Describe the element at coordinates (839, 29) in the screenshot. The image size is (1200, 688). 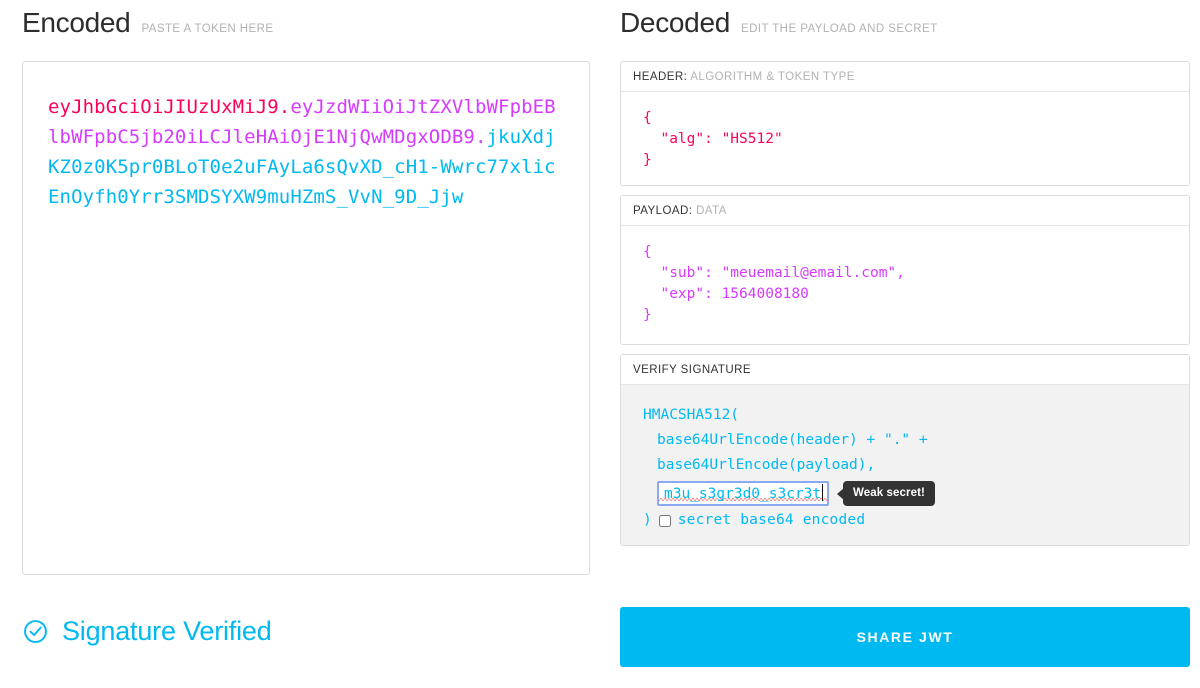
I see `decoded-subtitle: EDIT THE PAYLOAD AND SECRET` at that location.